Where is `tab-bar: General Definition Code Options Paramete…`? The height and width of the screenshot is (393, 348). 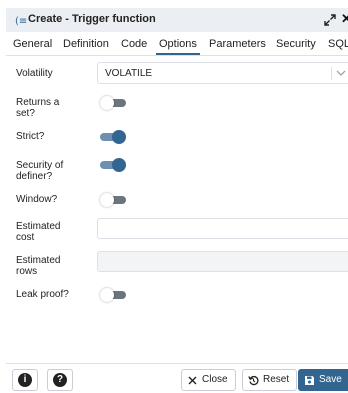 tab-bar: General Definition Code Options Paramete… is located at coordinates (177, 44).